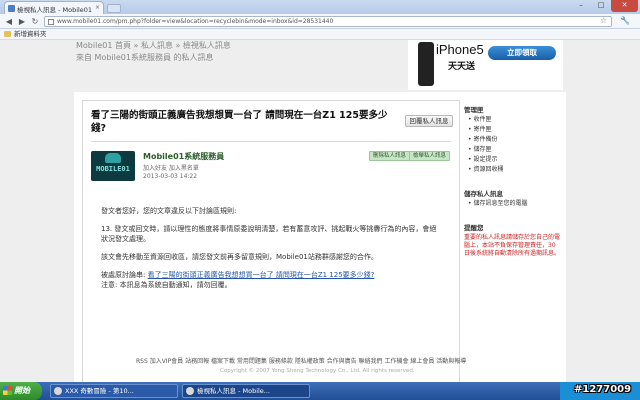 The image size is (640, 400). I want to click on windows-logo-icon, so click(7, 390).